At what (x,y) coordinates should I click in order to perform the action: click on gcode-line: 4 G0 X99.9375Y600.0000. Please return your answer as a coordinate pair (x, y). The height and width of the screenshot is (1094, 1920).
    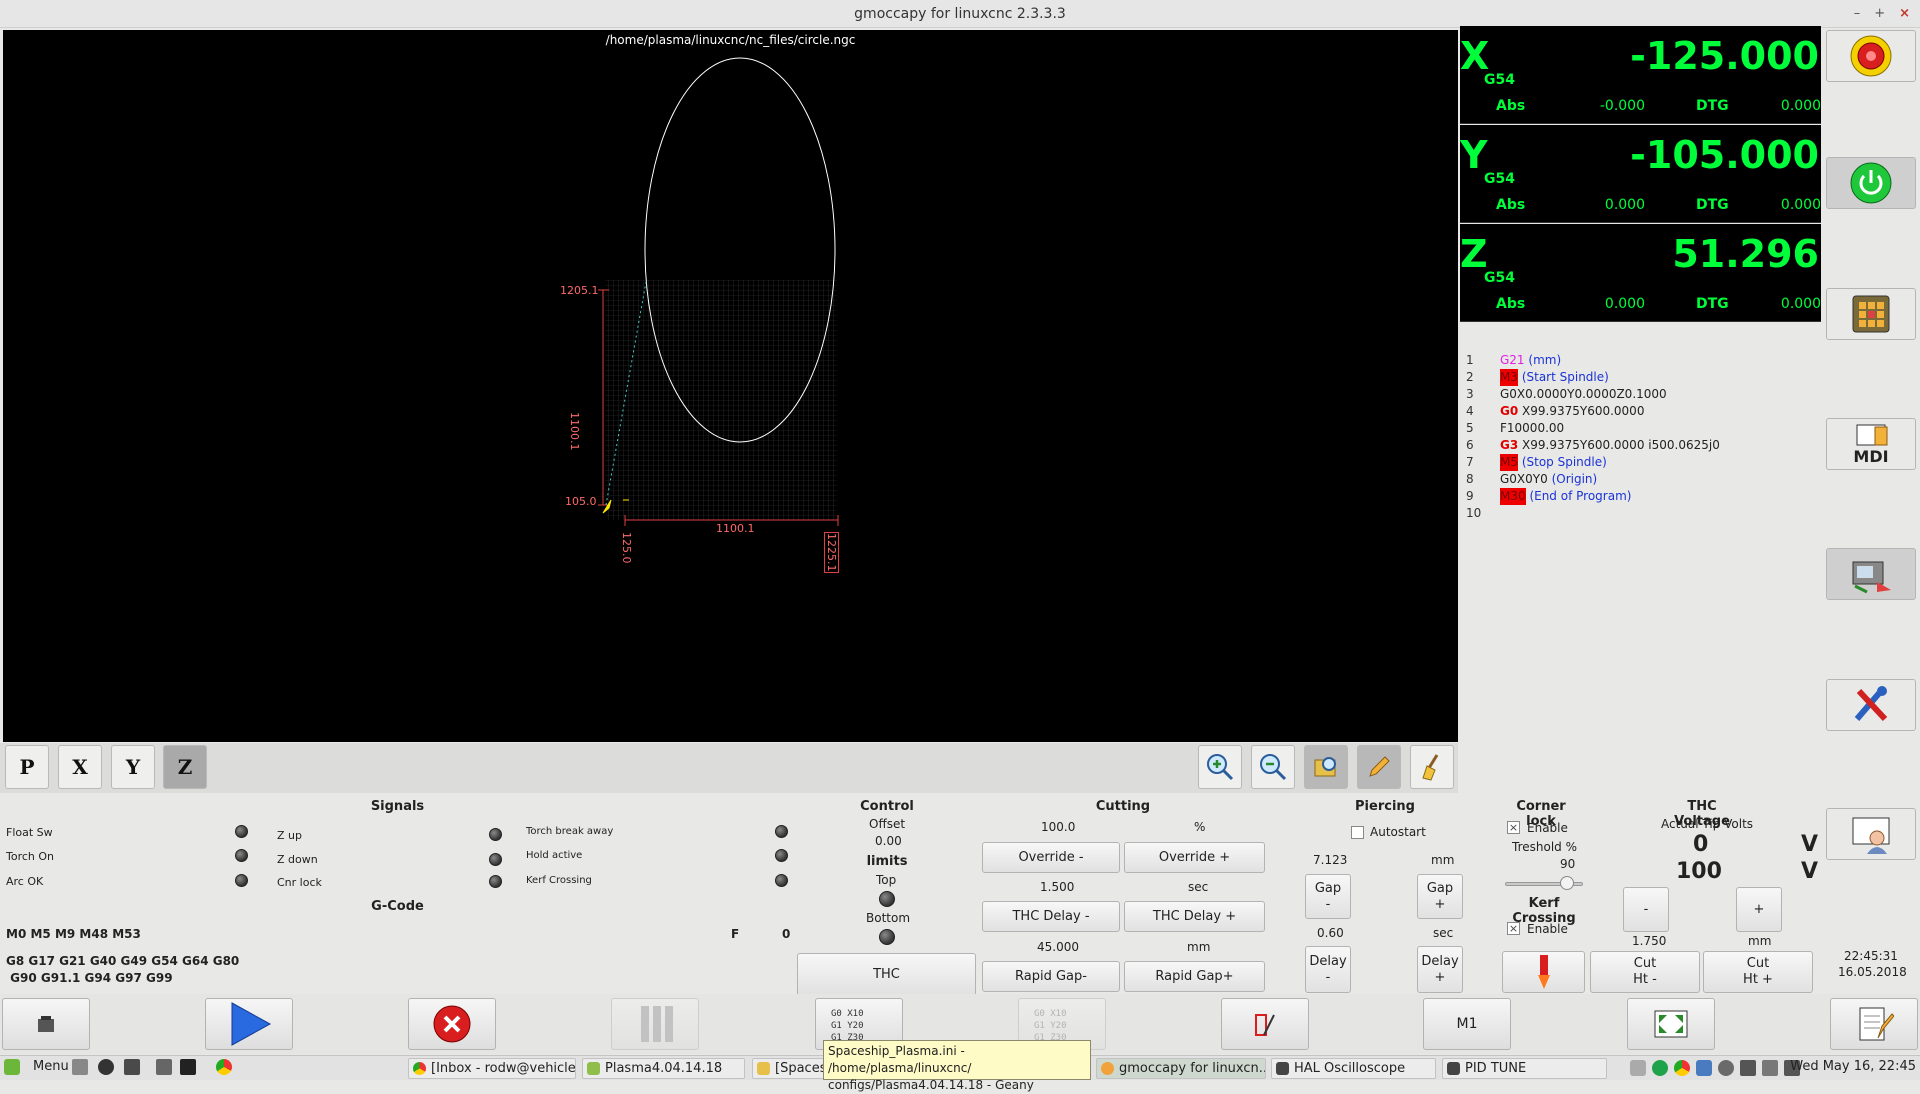
    Looking at the image, I should click on (1552, 411).